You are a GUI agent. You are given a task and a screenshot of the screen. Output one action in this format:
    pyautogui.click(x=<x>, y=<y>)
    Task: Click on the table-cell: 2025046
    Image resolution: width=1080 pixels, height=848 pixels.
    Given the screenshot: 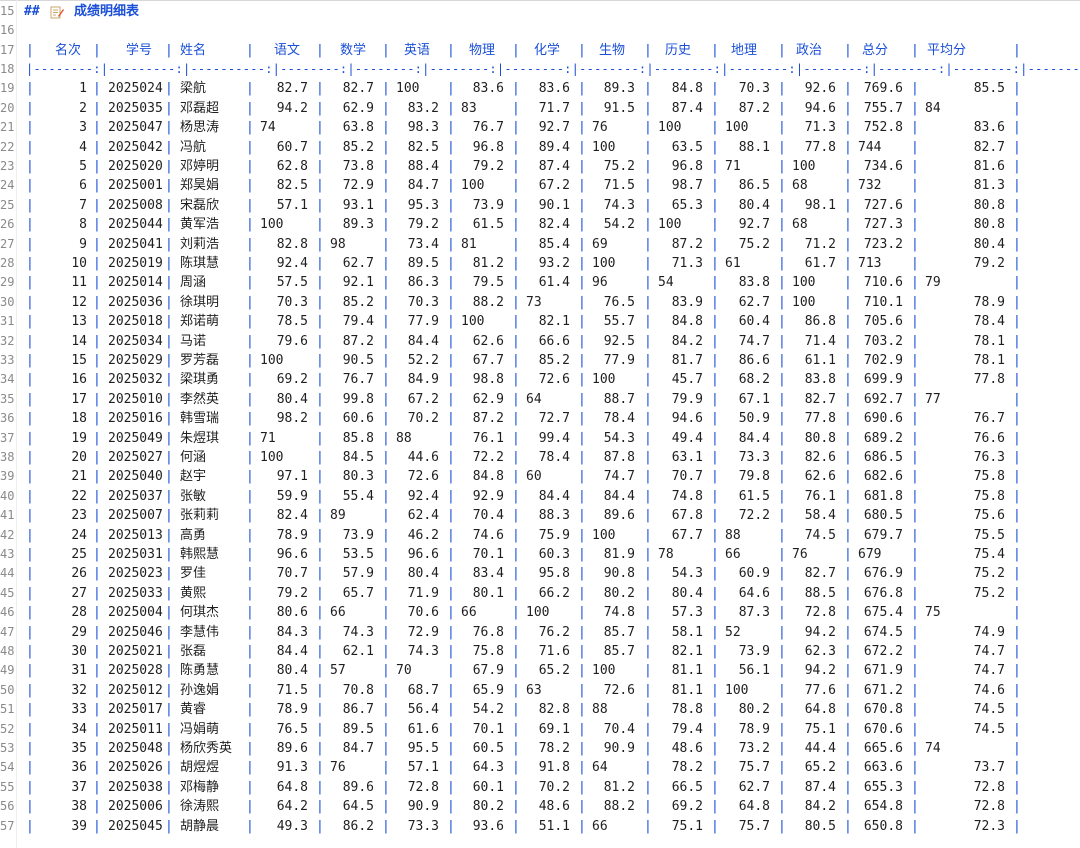 What is the action you would take?
    pyautogui.click(x=135, y=632)
    